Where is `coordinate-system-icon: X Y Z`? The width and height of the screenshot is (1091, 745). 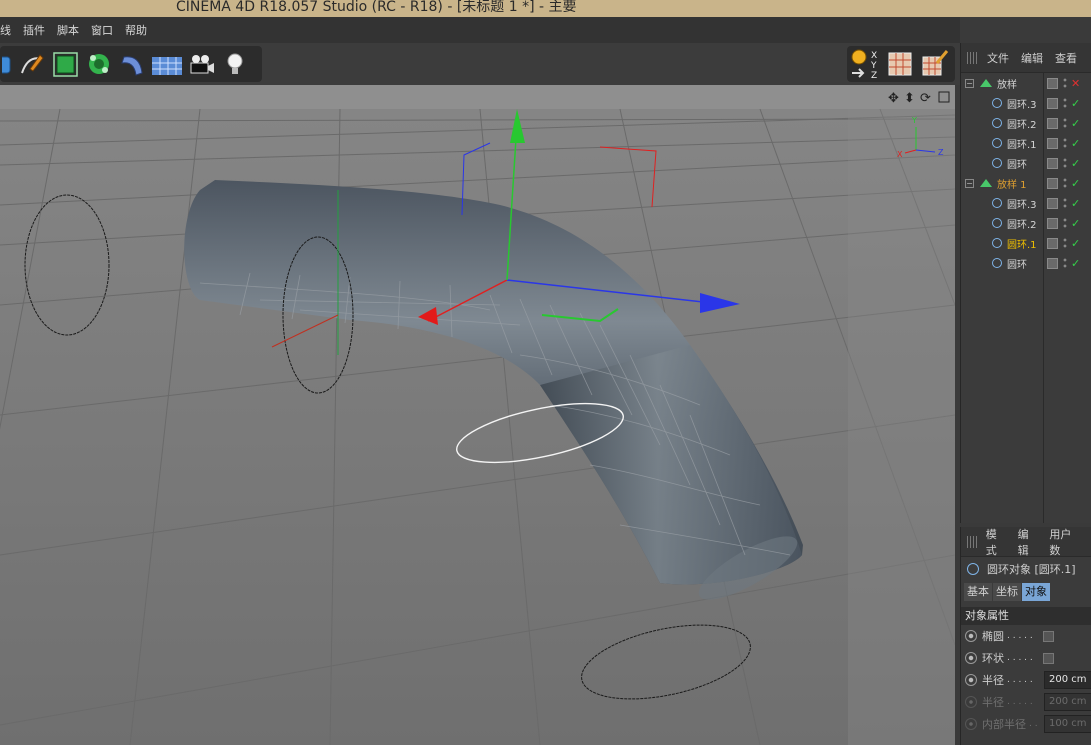 coordinate-system-icon: X Y Z is located at coordinates (866, 64).